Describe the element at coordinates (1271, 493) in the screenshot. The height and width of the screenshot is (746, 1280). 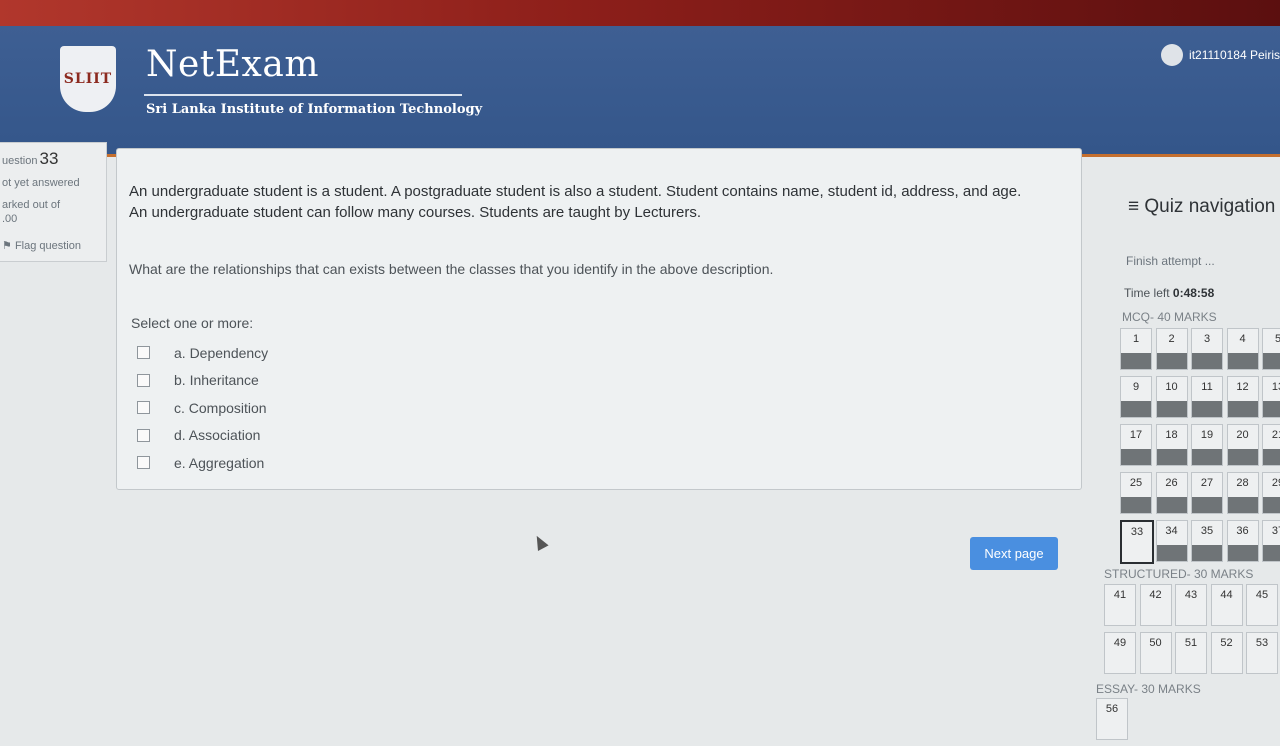
I see `quiz-nav-button: 29` at that location.